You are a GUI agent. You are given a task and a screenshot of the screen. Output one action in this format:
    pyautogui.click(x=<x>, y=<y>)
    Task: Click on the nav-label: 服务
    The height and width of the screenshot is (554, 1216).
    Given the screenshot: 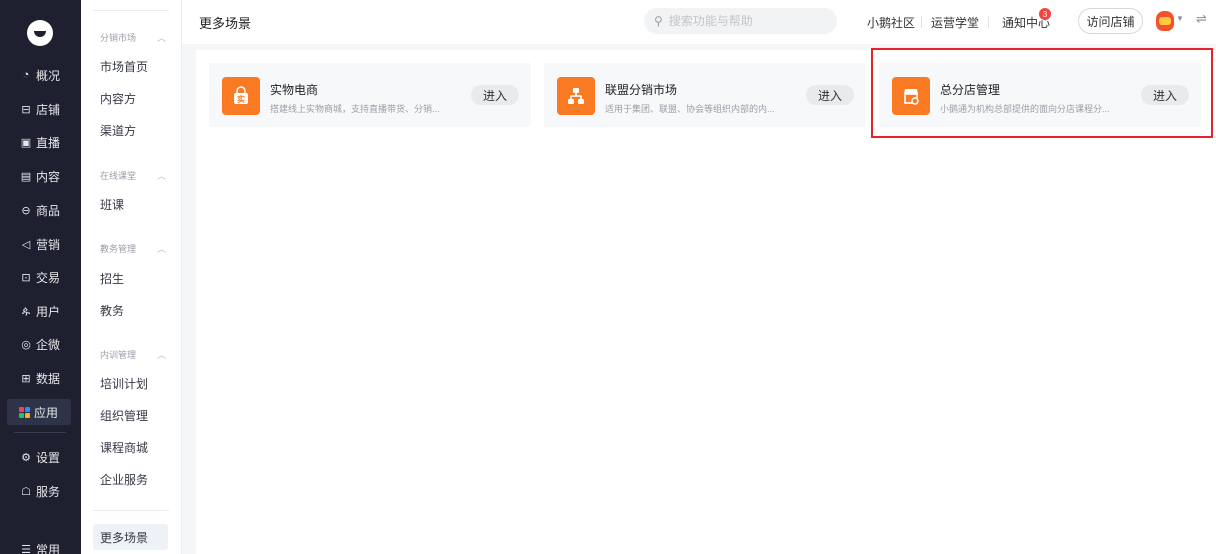 What is the action you would take?
    pyautogui.click(x=48, y=491)
    